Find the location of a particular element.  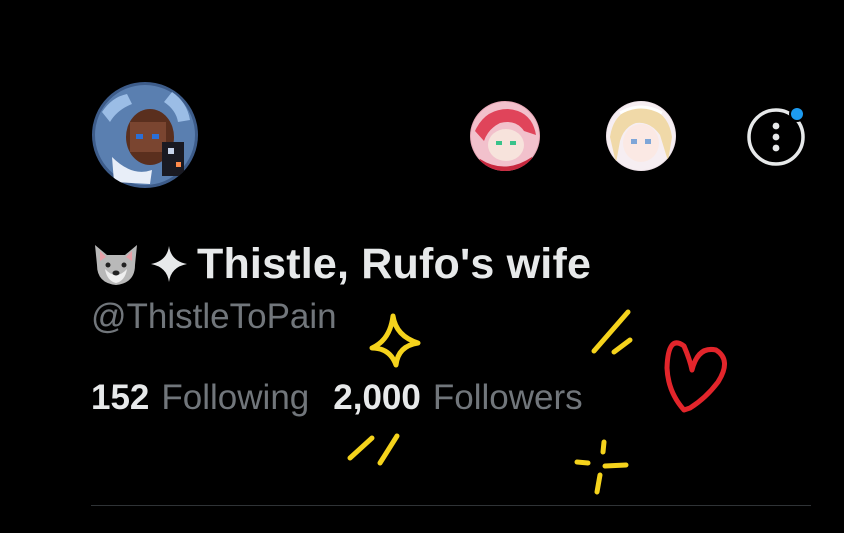

wolf-emoji is located at coordinates (116, 264).